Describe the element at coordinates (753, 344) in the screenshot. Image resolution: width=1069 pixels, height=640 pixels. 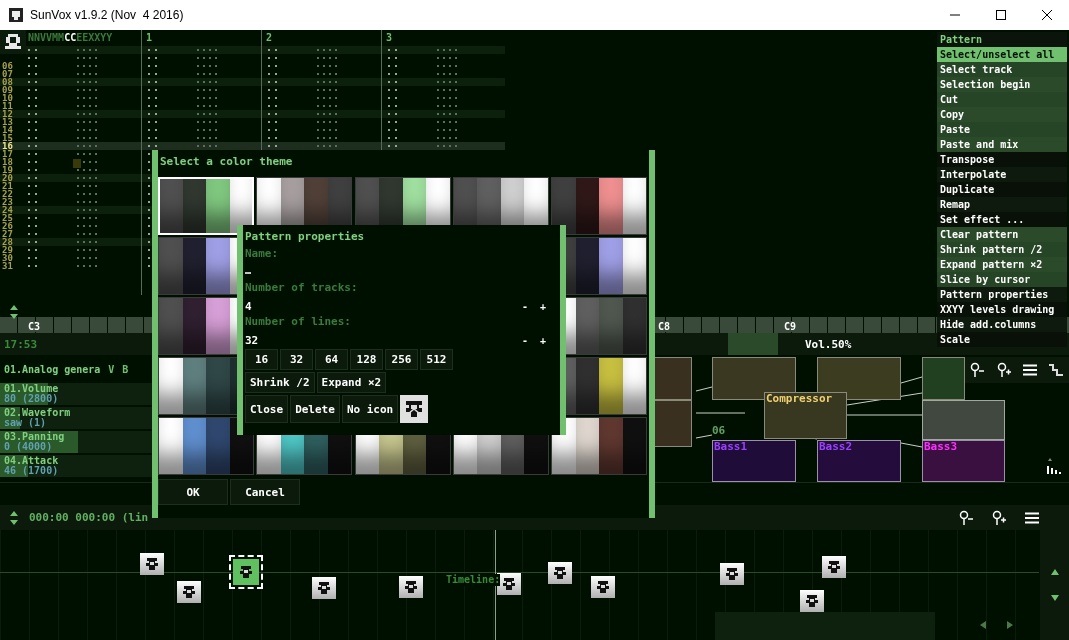
I see `scroll-thumb` at that location.